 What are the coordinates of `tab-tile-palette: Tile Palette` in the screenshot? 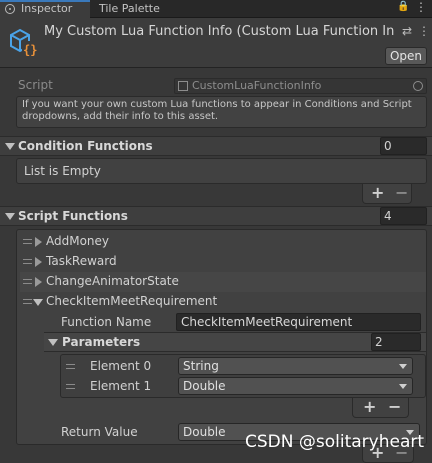 It's located at (129, 9).